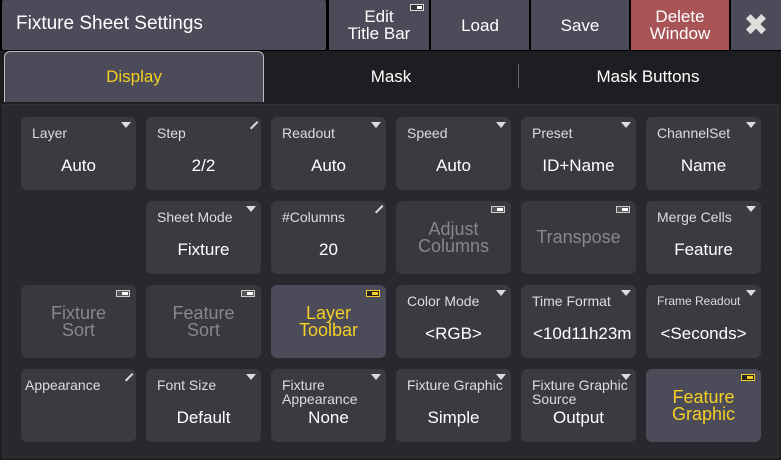 The height and width of the screenshot is (460, 781). I want to click on fixture-appearance-setting: Fixture Appearance None, so click(328, 405).